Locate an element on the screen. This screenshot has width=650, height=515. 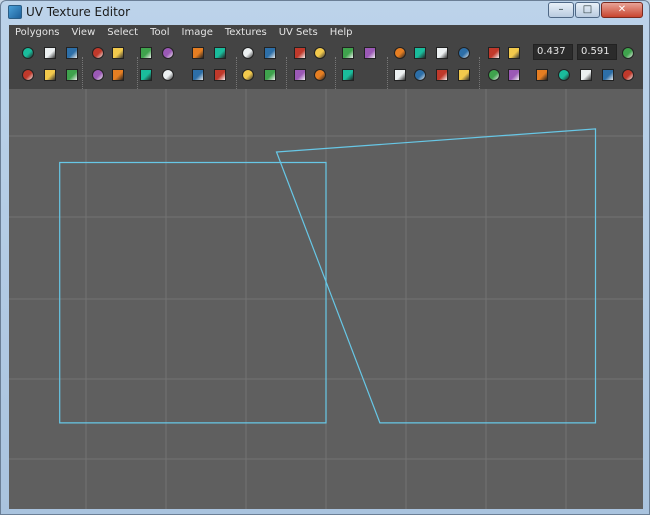
shade-icon is located at coordinates (464, 53).